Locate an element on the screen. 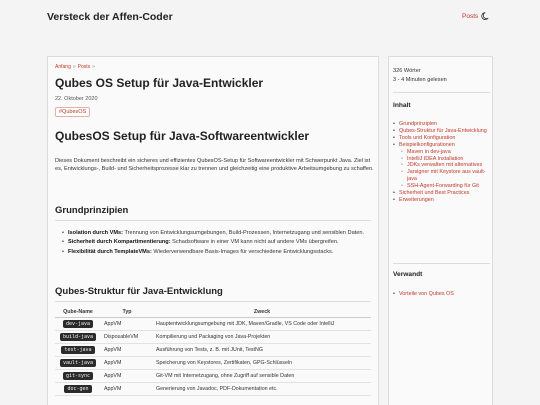 The width and height of the screenshot is (540, 405). list-item-label: Flexibilität durch TemplateVMs: is located at coordinates (110, 251).